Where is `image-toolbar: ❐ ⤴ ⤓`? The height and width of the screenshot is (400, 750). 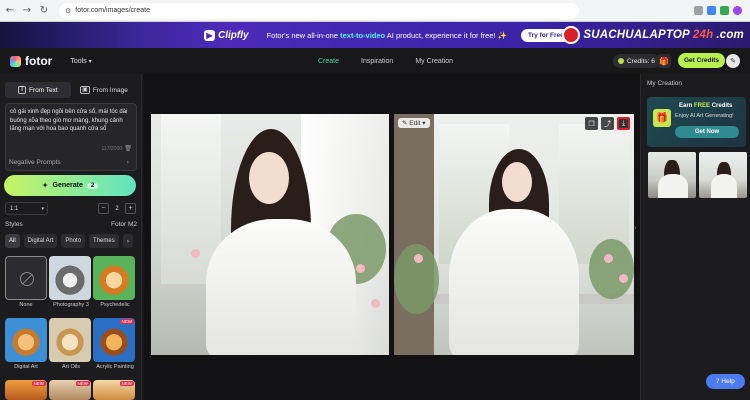
image-toolbar: ❐ ⤴ ⤓ is located at coordinates (607, 123).